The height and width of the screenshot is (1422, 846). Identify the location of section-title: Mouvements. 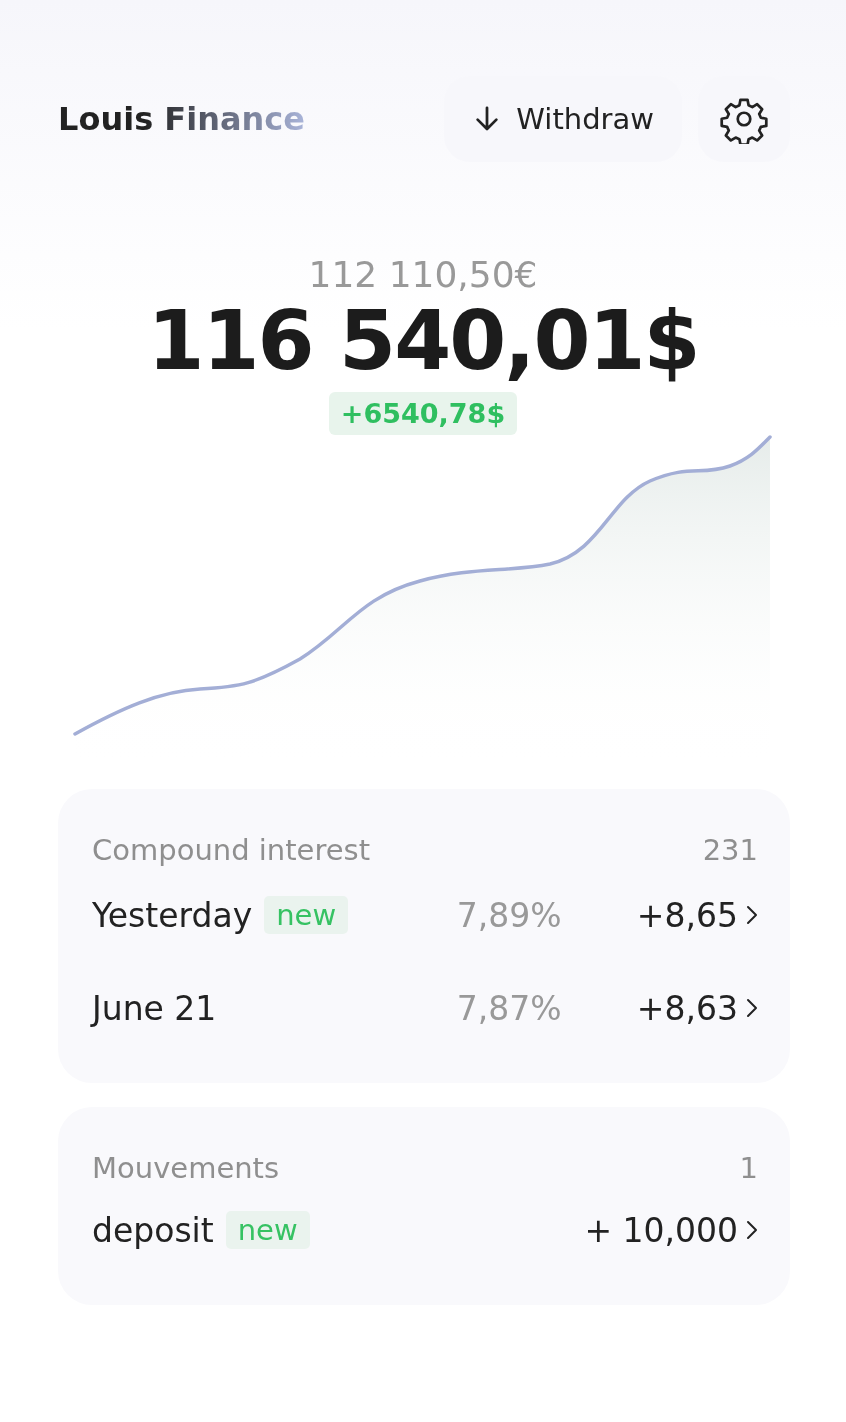
(186, 1168).